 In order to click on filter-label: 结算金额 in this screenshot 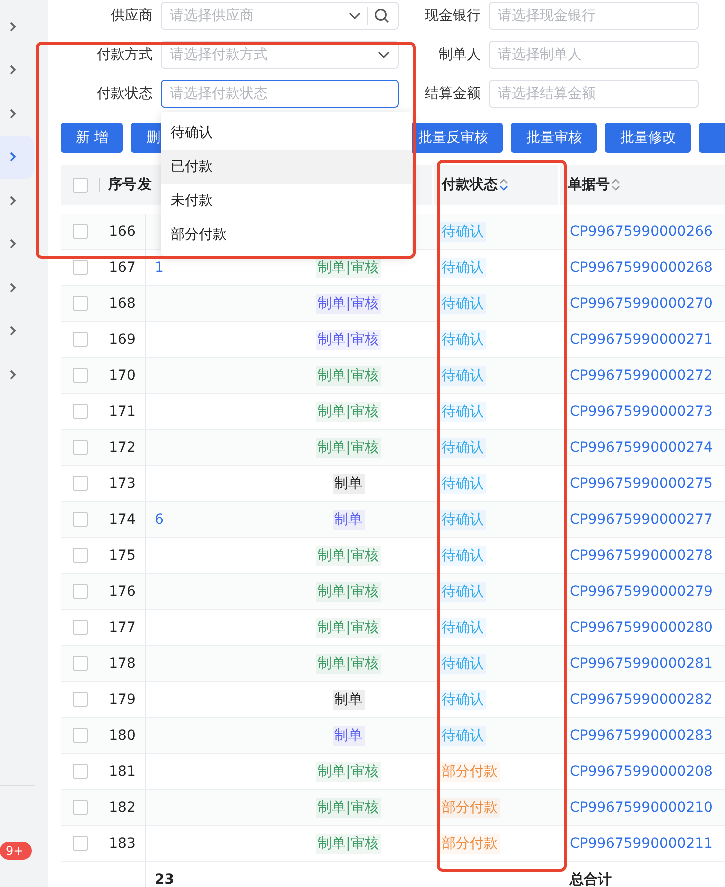, I will do `click(452, 94)`.